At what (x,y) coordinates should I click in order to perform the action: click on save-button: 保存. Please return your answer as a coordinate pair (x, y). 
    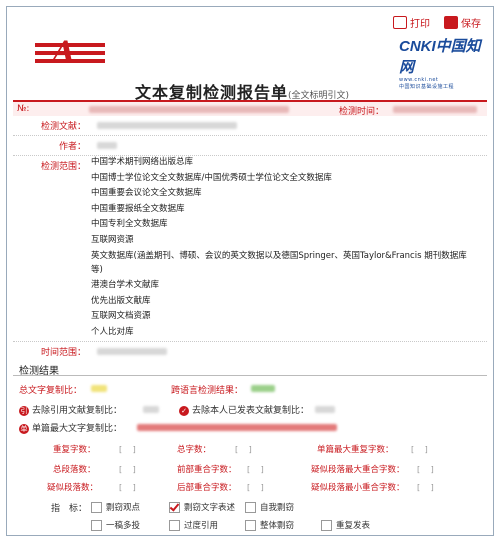
    Looking at the image, I should click on (462, 22).